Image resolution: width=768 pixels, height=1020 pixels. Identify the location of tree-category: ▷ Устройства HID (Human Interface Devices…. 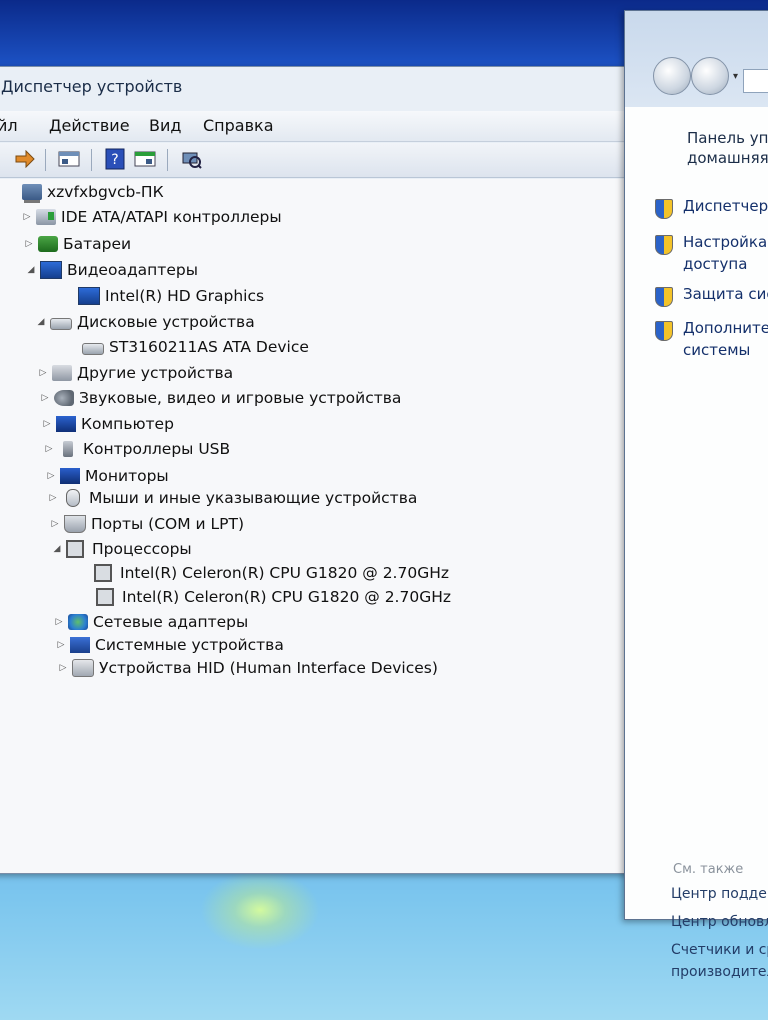
(247, 668).